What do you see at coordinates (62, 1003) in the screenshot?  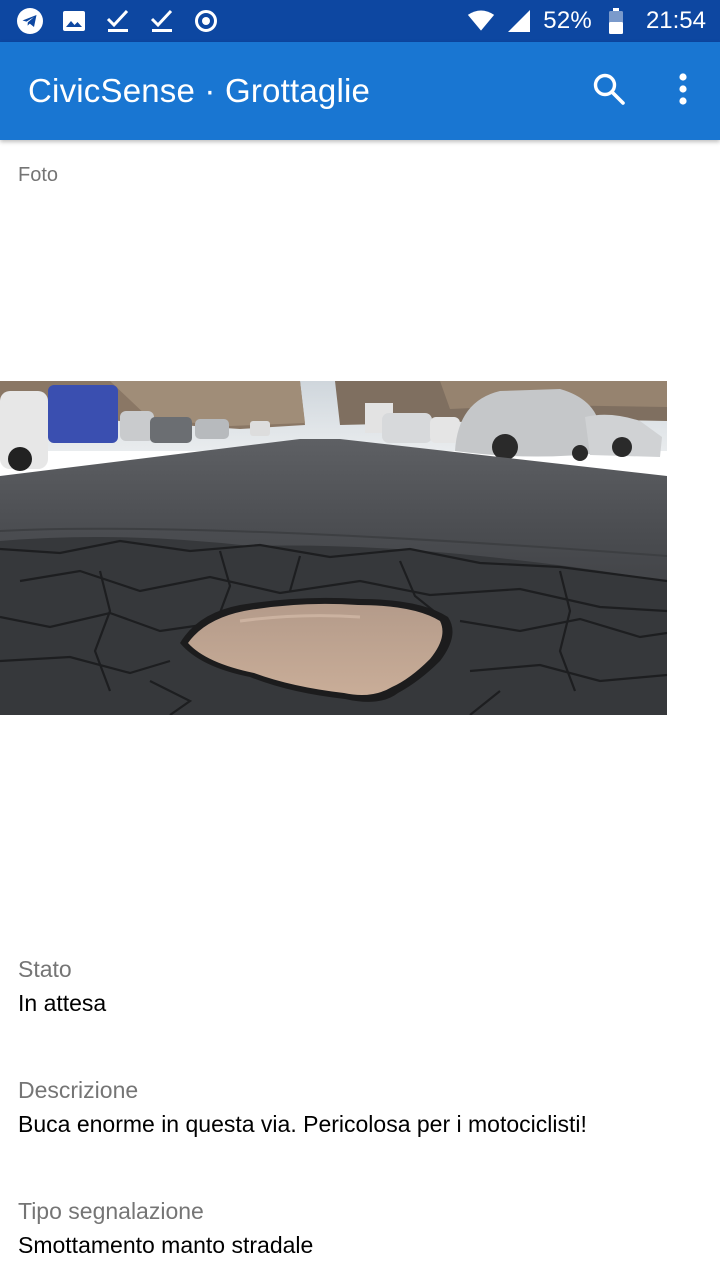 I see `status-value: In attesa` at bounding box center [62, 1003].